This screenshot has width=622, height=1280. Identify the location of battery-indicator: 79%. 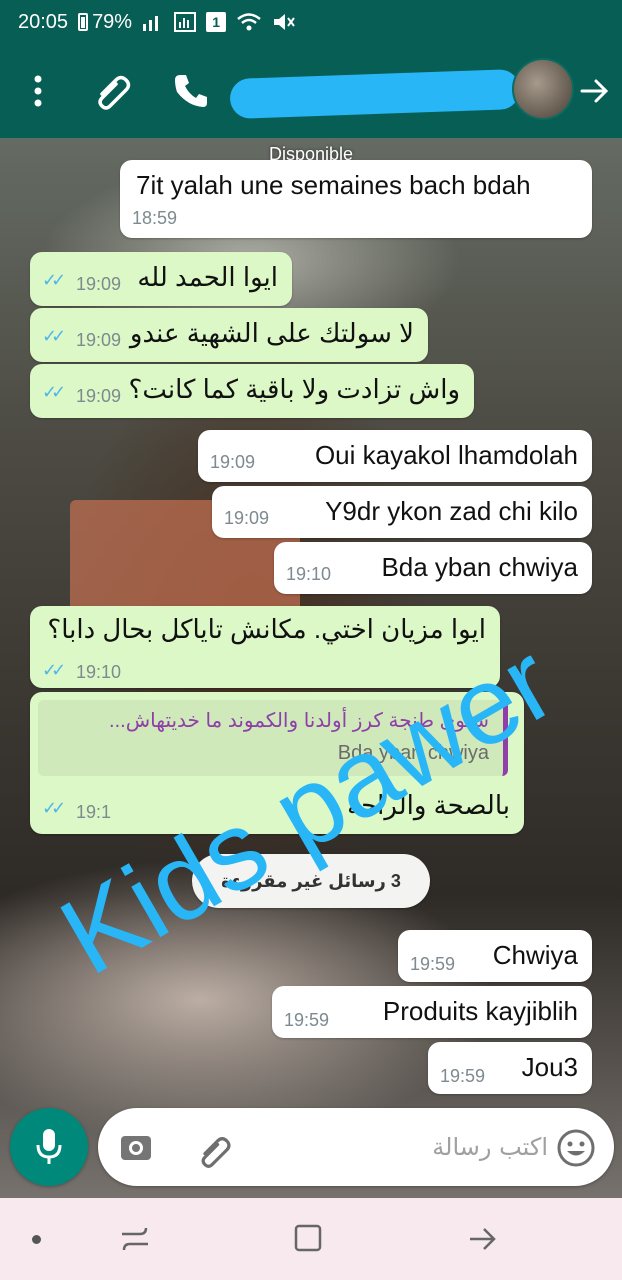
(105, 22).